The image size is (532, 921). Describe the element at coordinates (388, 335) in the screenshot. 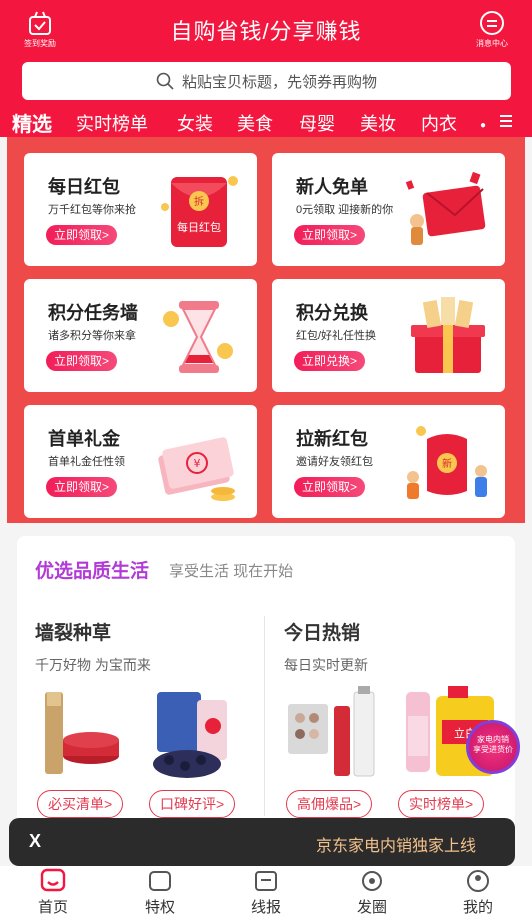

I see `promo-card-points-exchange: 积分兑换 红包/好礼任性换 立即兑换>` at that location.